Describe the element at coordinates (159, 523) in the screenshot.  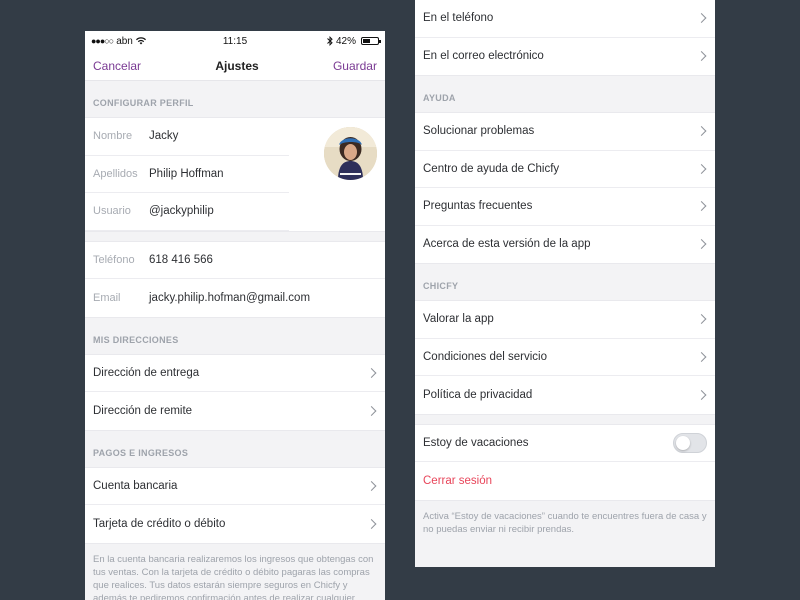
I see `card-label: Tarjeta de crédito o débito` at that location.